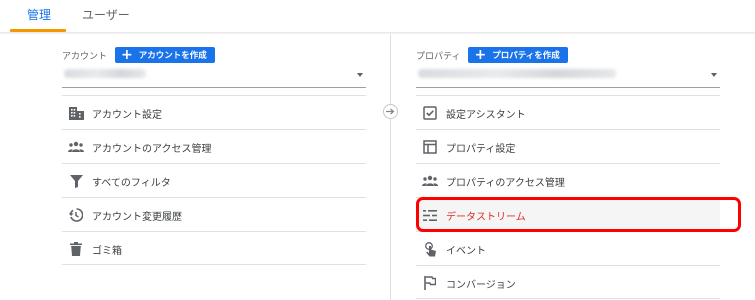  I want to click on filter-icon, so click(76, 181).